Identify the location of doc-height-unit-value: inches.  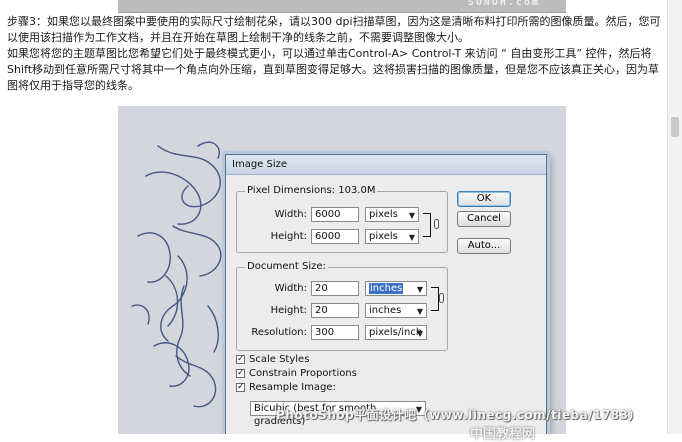
(385, 310).